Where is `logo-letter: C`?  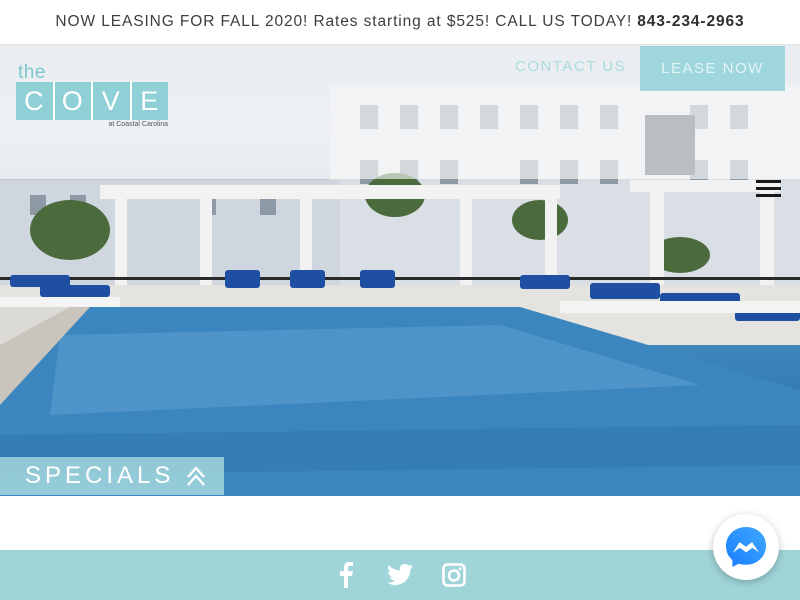
logo-letter: C is located at coordinates (35, 101).